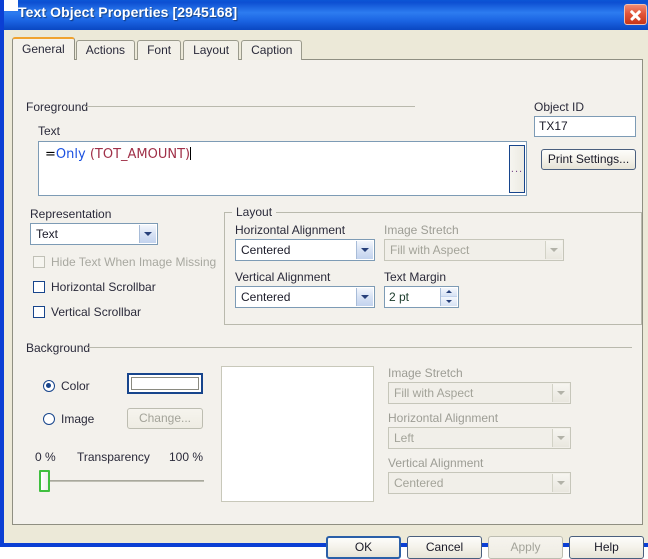 Image resolution: width=648 pixels, height=559 pixels. I want to click on text-token-equals: =, so click(50, 154).